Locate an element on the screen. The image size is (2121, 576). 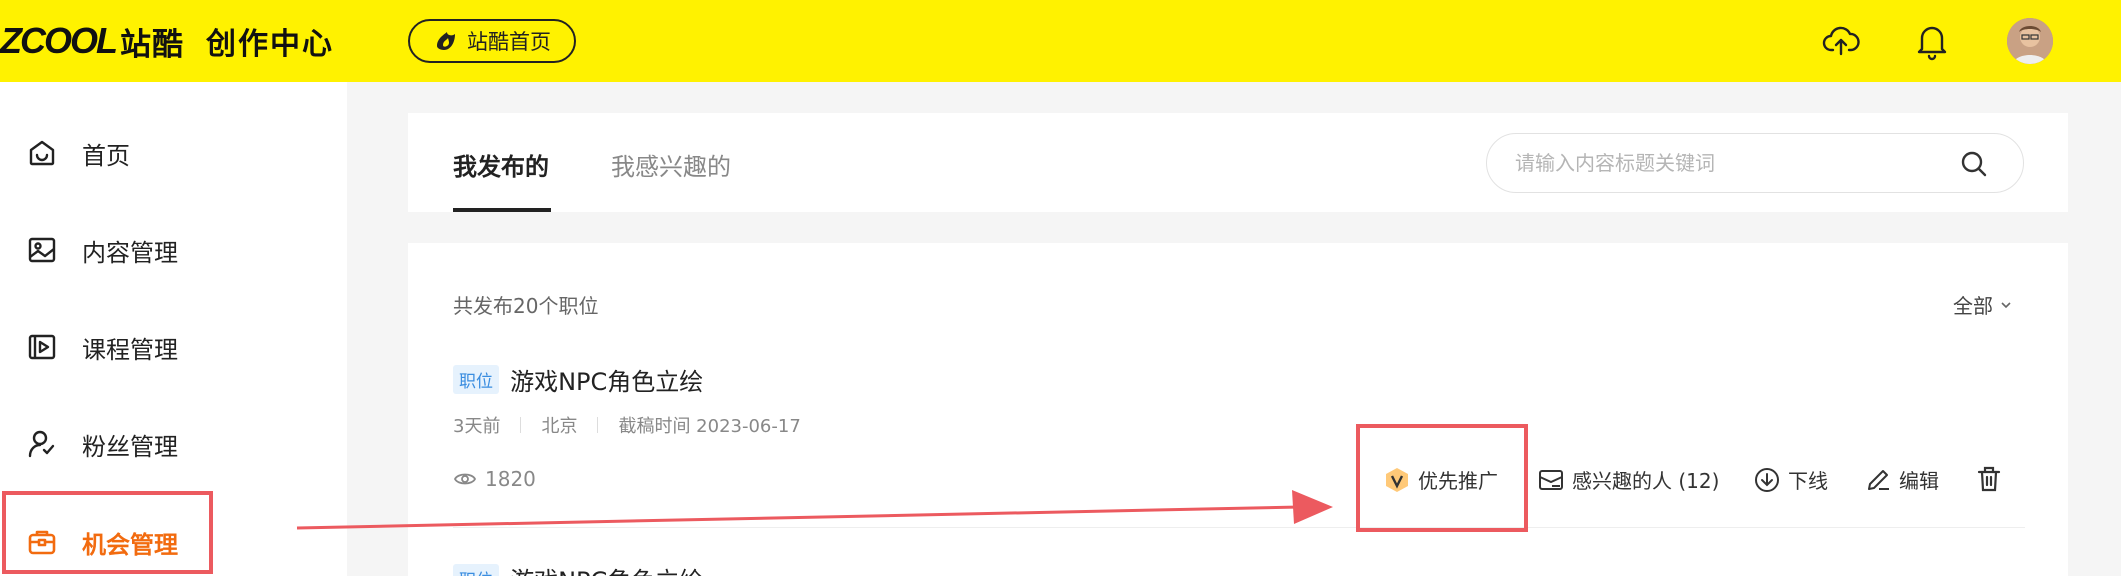
job-meta: 3天前 北京 截稿时间 2023-06-17 is located at coordinates (627, 425).